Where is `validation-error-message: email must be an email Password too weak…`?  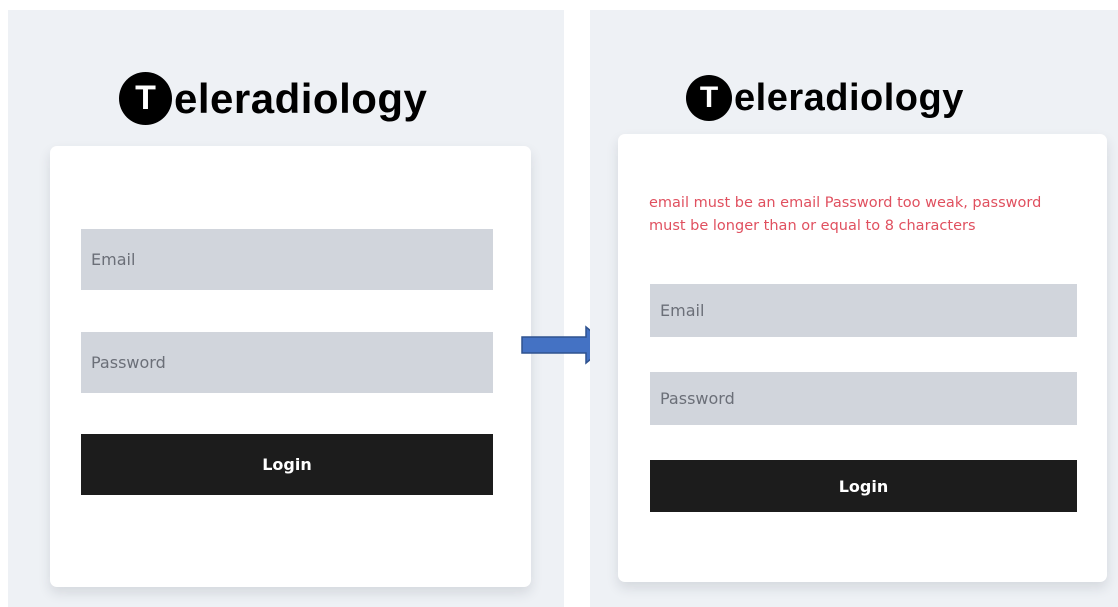 validation-error-message: email must be an email Password too weak… is located at coordinates (845, 214).